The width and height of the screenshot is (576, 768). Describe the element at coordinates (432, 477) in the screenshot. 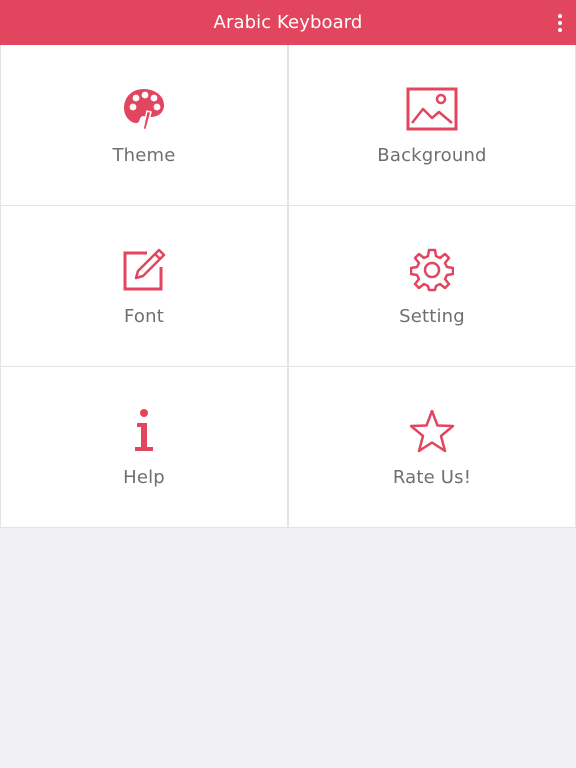

I see `rate-us-label: Rate Us!` at that location.